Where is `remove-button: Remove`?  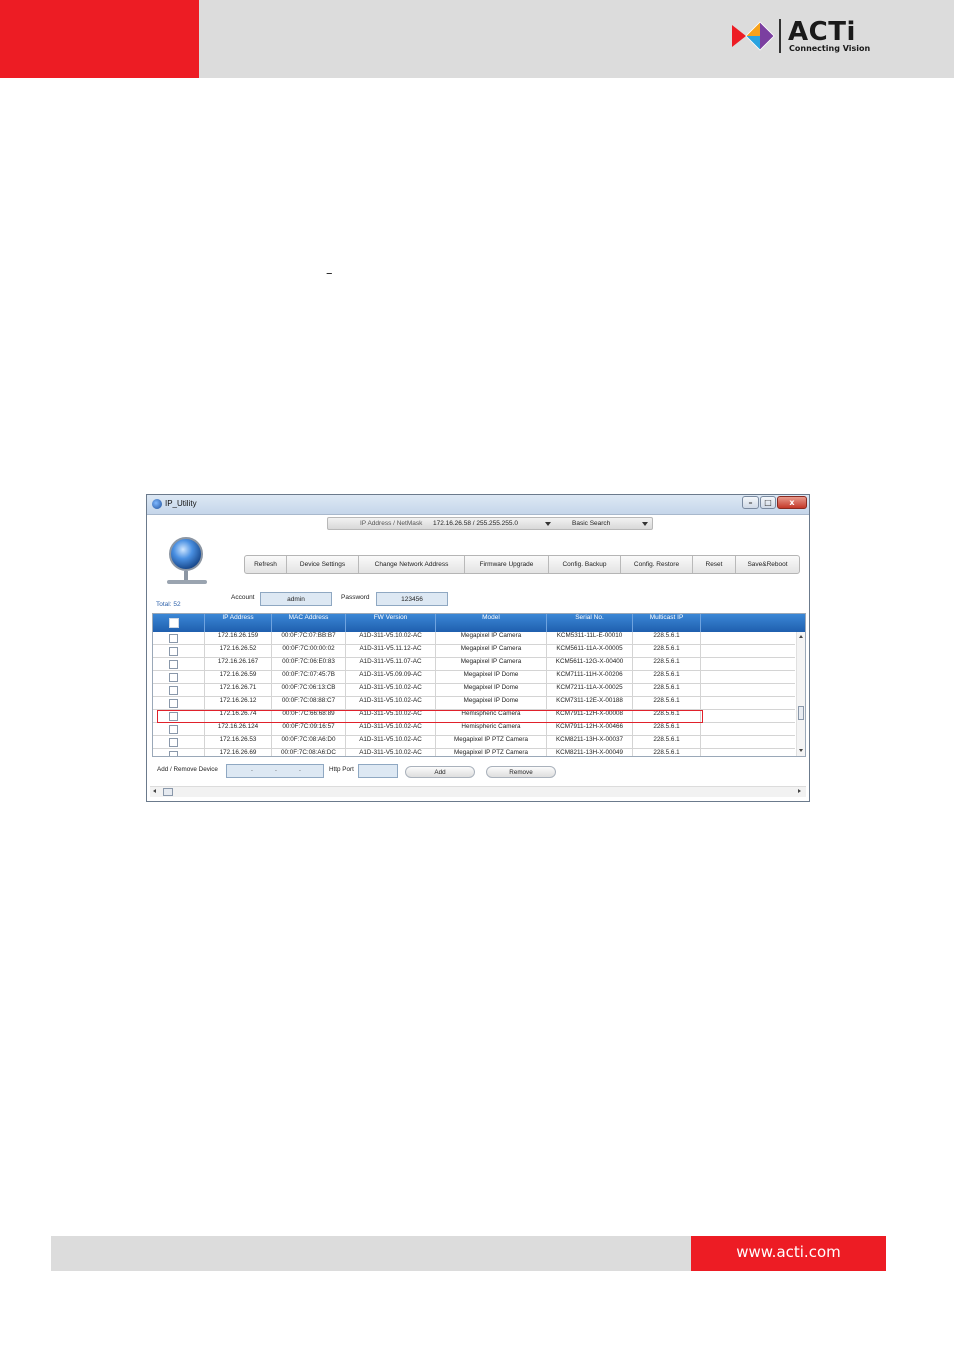
remove-button: Remove is located at coordinates (521, 772).